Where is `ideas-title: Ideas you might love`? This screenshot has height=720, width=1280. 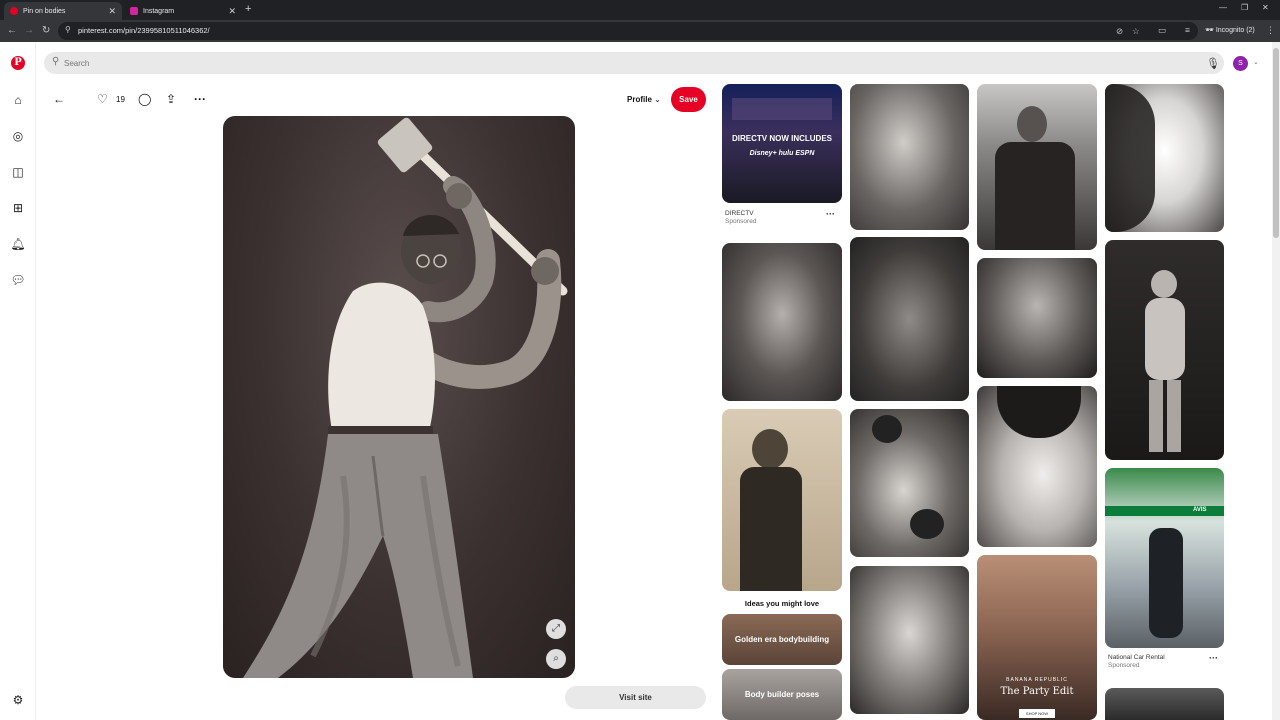 ideas-title: Ideas you might love is located at coordinates (782, 603).